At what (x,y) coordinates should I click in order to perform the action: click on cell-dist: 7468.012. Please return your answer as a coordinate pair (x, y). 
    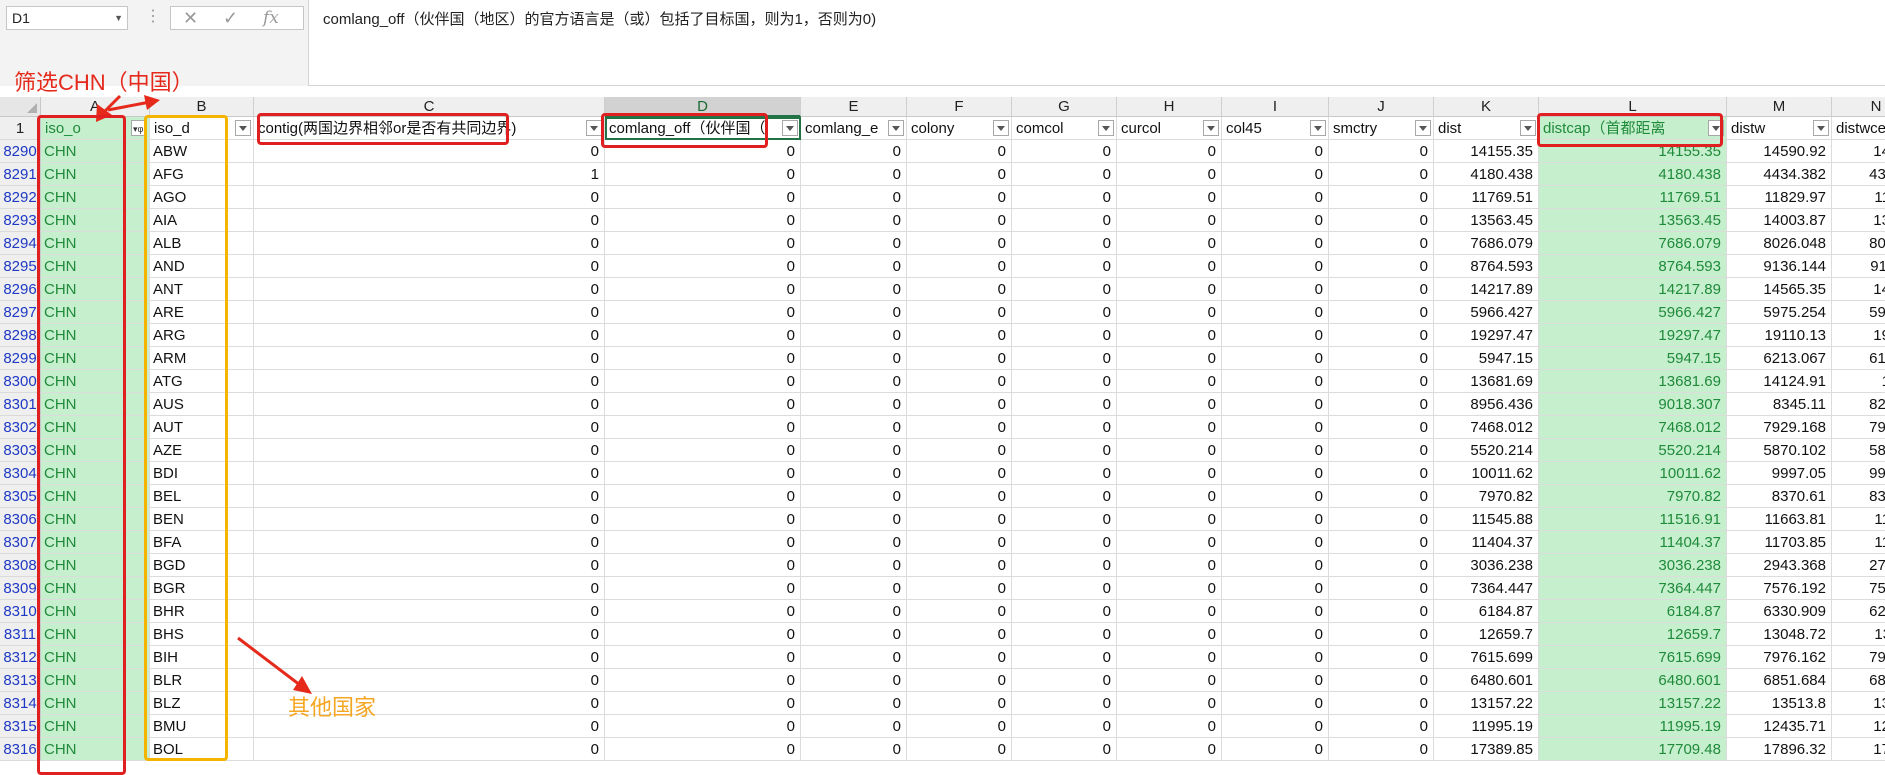
    Looking at the image, I should click on (1486, 427).